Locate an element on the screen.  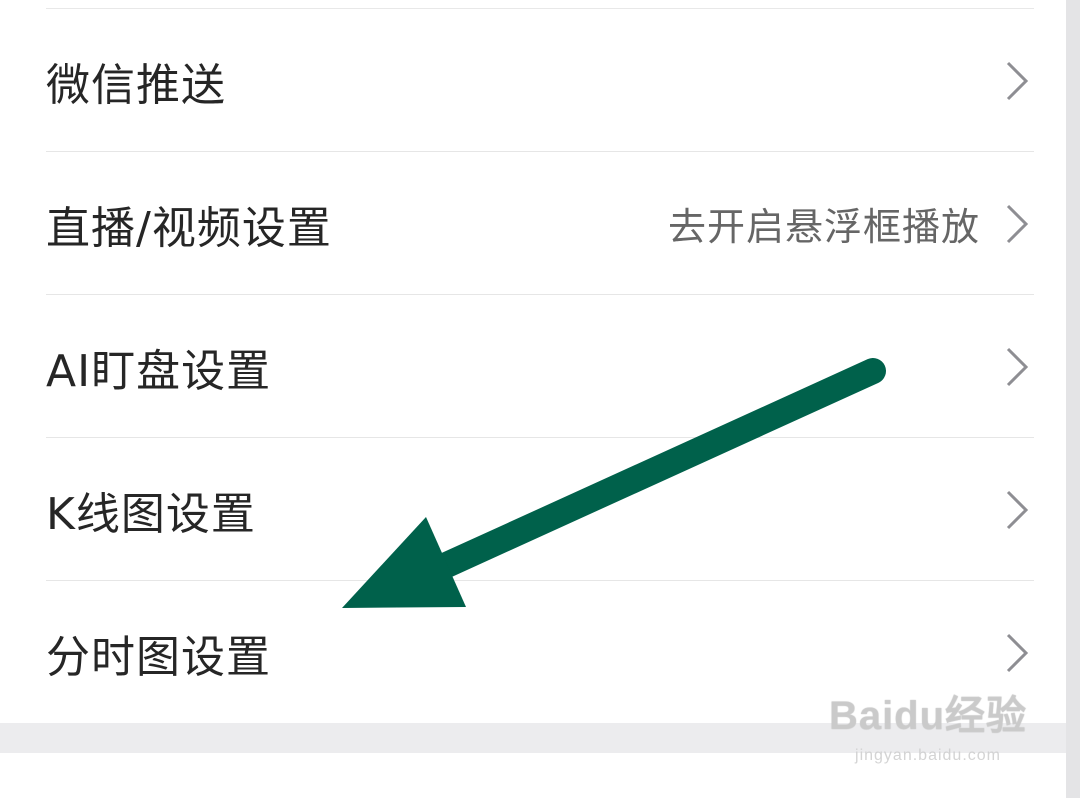
row-label: 分时图设置 is located at coordinates (158, 657).